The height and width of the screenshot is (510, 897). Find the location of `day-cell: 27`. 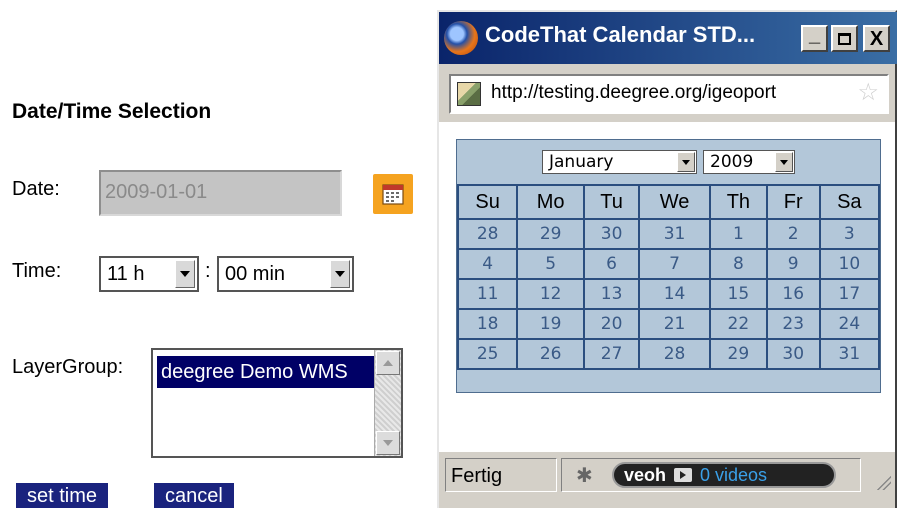

day-cell: 27 is located at coordinates (612, 354).